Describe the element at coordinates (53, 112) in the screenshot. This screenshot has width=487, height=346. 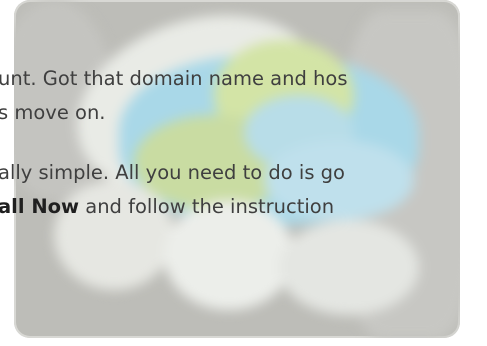
I see `text-line-2: s move on.` at that location.